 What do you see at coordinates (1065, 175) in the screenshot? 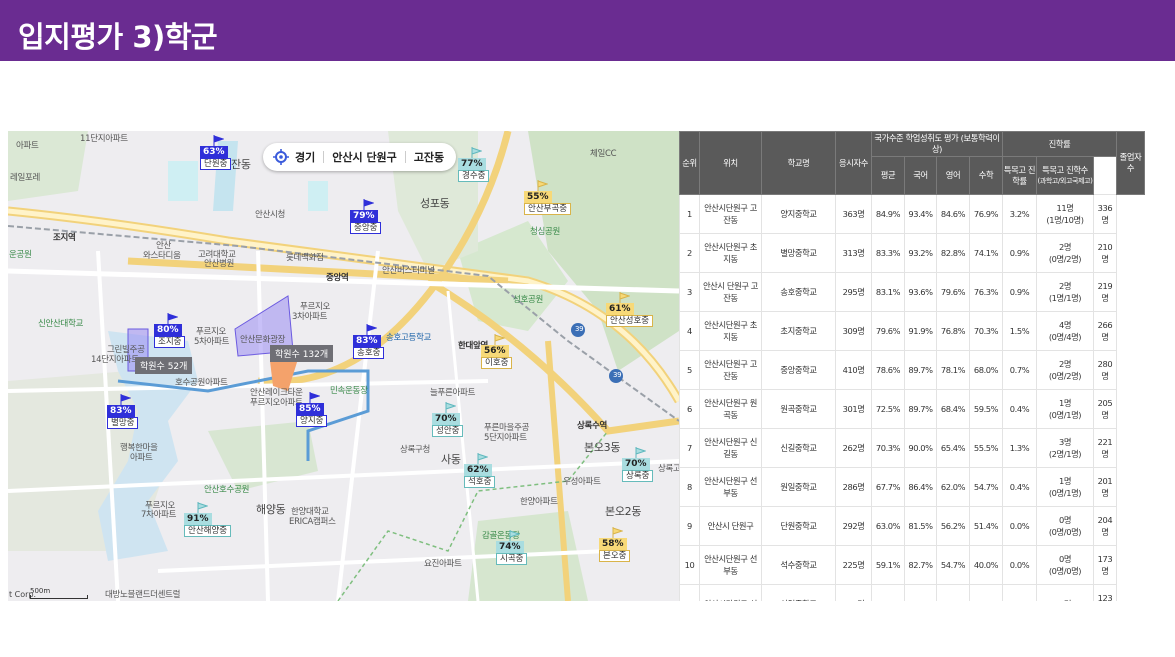
I see `col-header-special-count: 특목고 진학수 (과학고/외고국제고)` at bounding box center [1065, 175].